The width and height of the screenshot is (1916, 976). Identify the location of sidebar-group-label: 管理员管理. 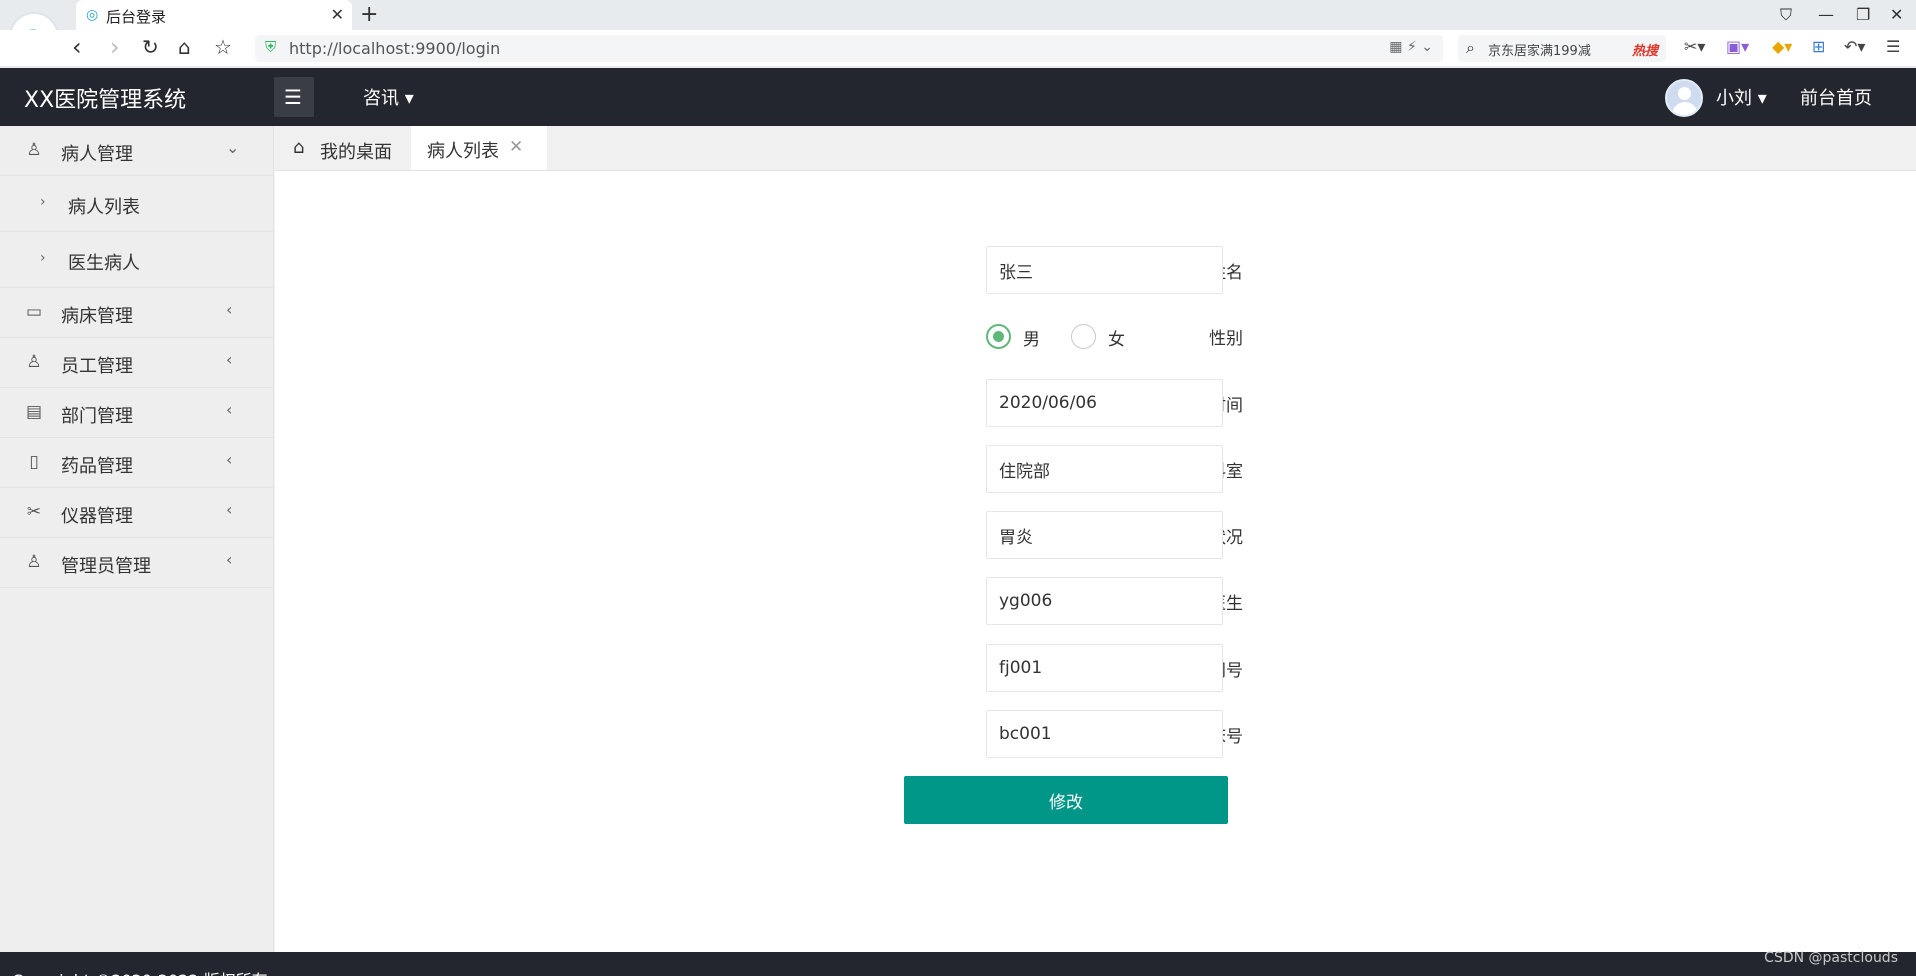
(106, 566).